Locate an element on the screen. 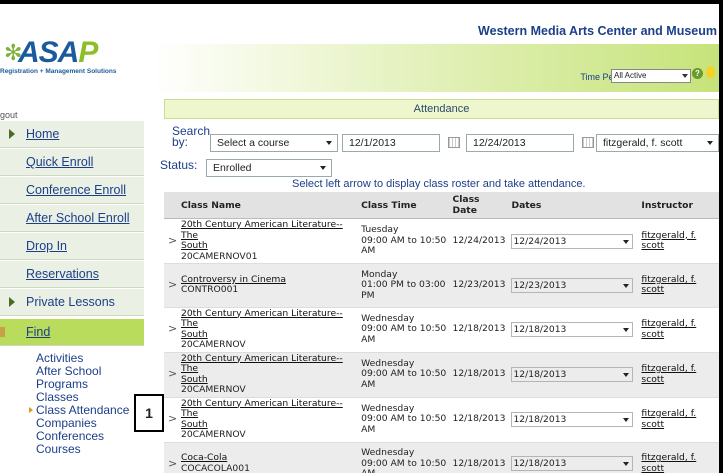  time-period-select: All Active is located at coordinates (651, 76).